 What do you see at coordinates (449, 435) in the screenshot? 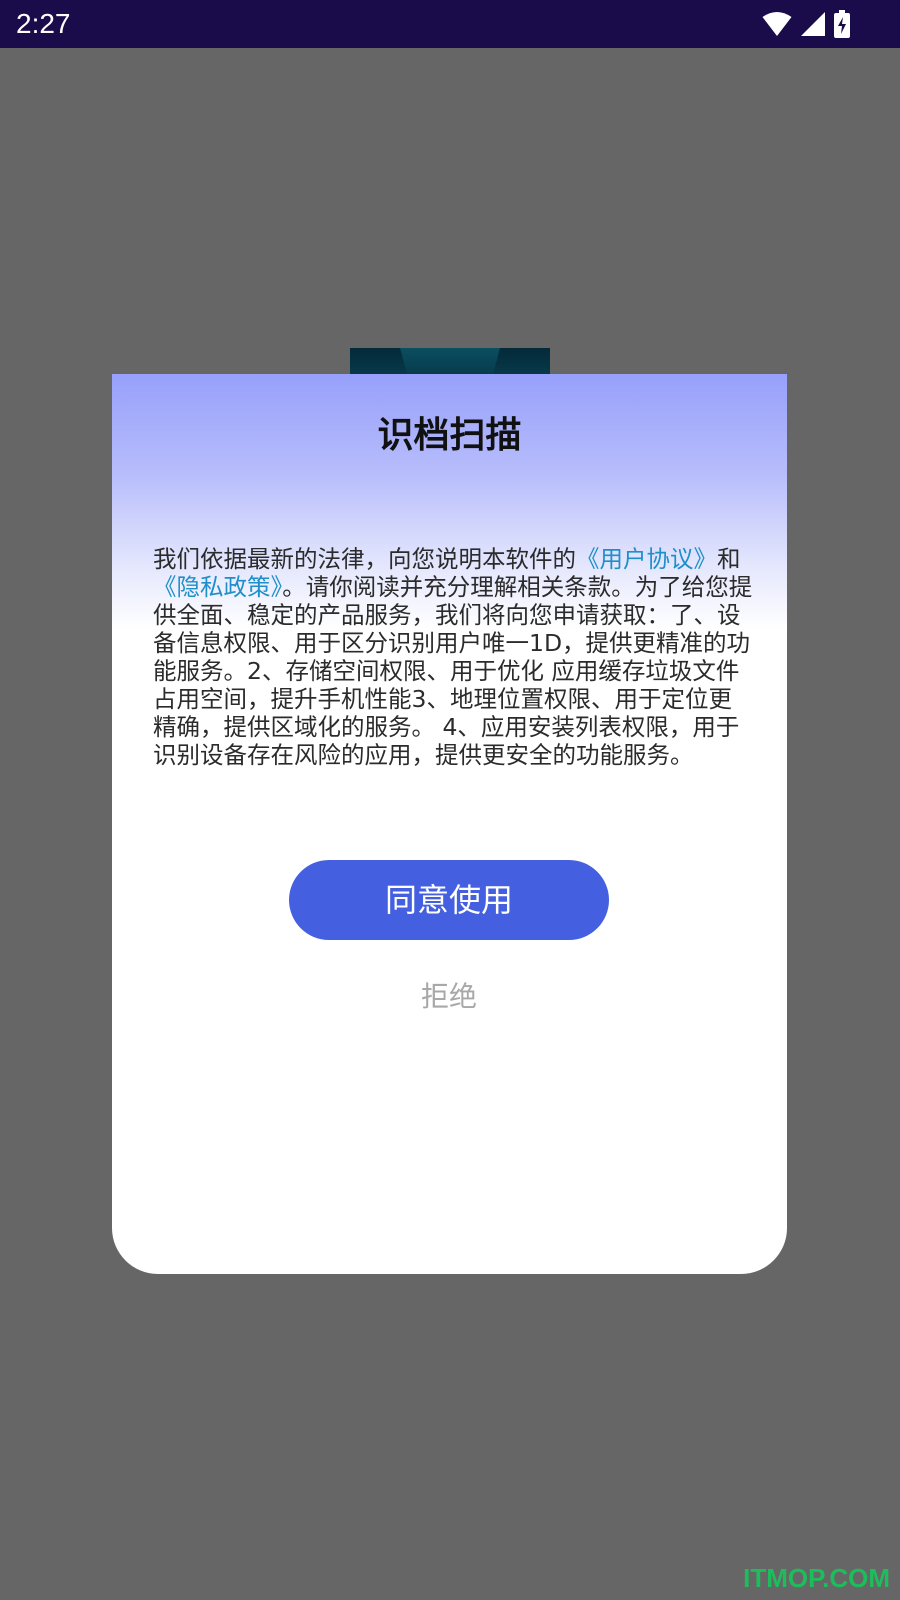
I see `dialog-title: 识档扫描` at bounding box center [449, 435].